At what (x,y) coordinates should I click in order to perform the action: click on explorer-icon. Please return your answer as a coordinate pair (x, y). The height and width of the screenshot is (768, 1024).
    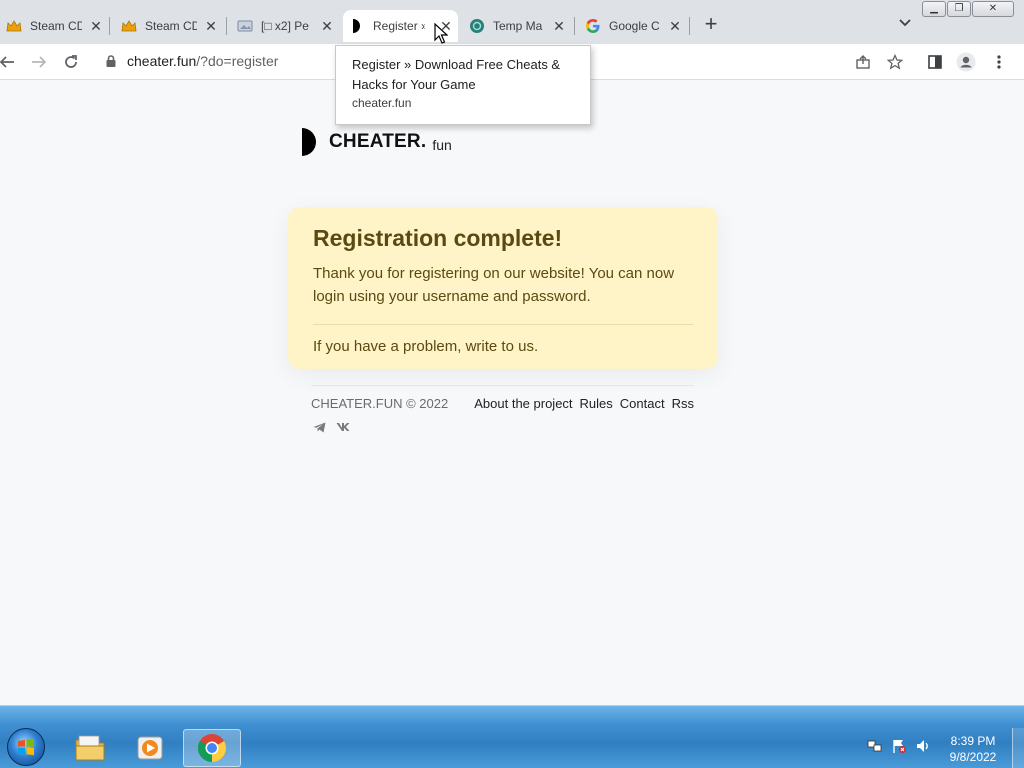
    Looking at the image, I should click on (90, 748).